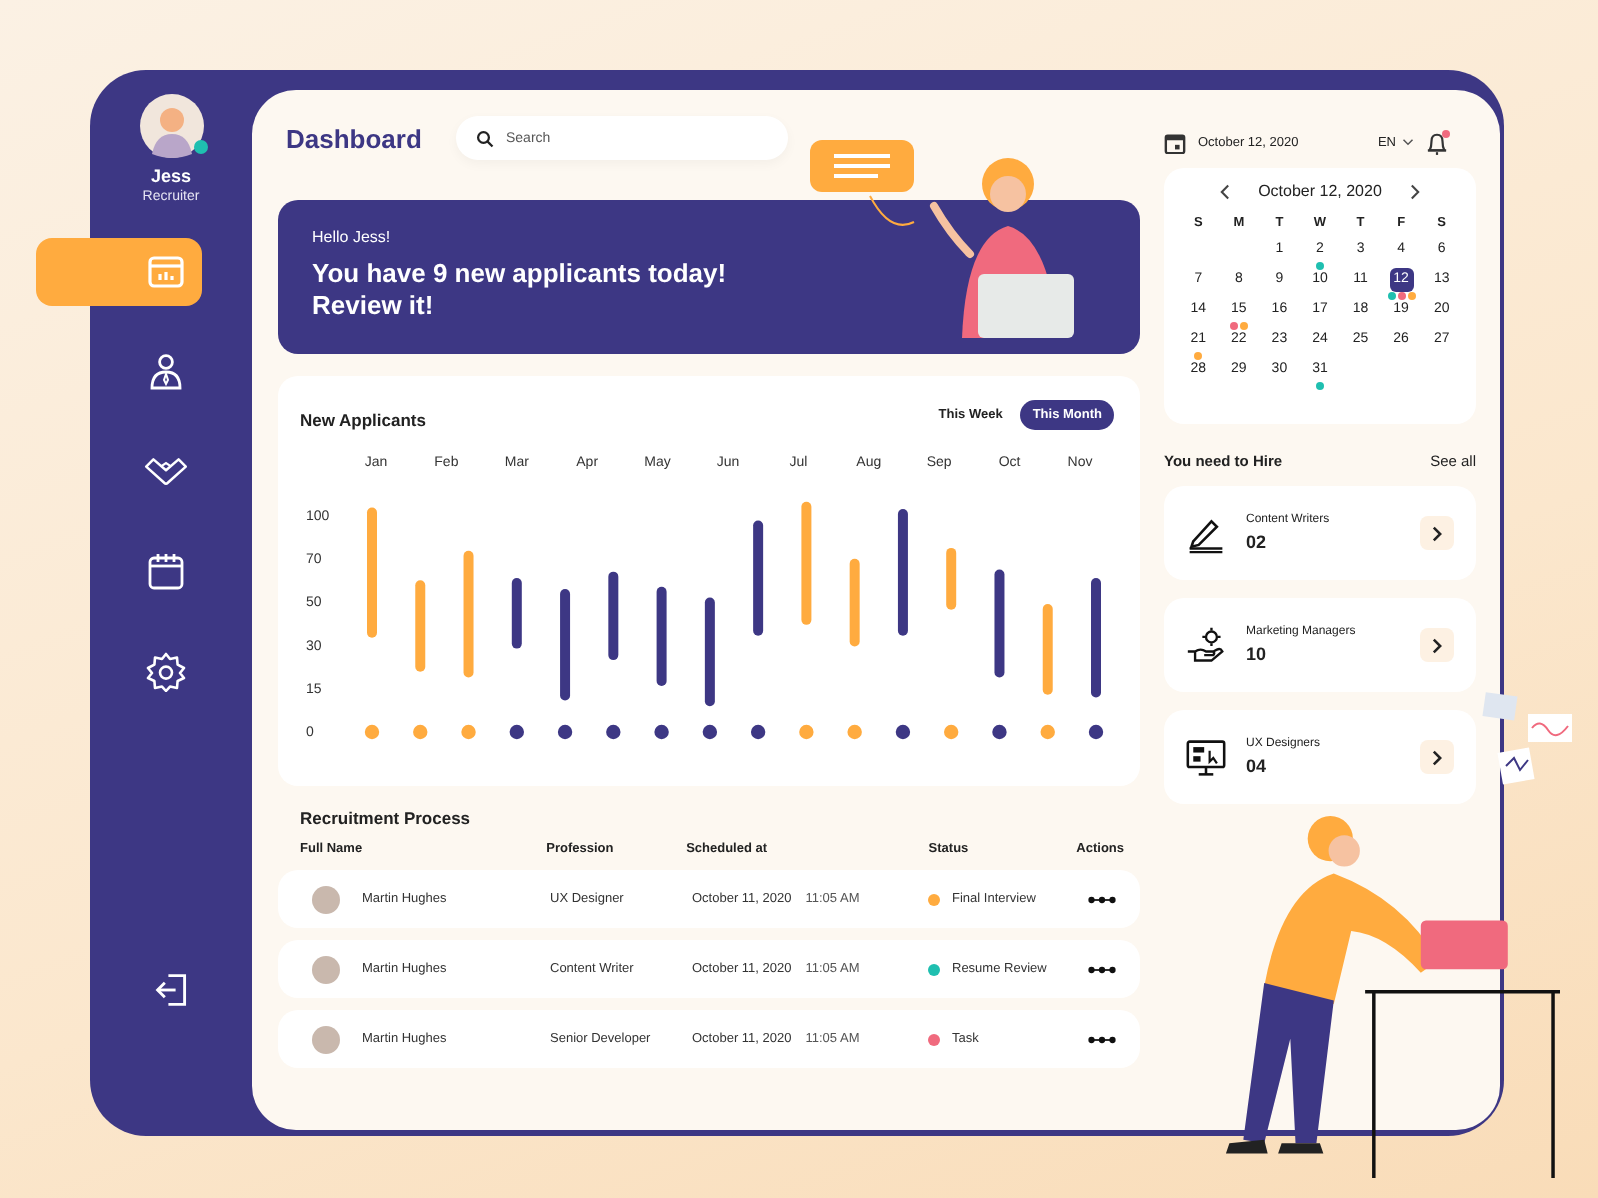  I want to click on section-title: Recruitment Process, so click(385, 818).